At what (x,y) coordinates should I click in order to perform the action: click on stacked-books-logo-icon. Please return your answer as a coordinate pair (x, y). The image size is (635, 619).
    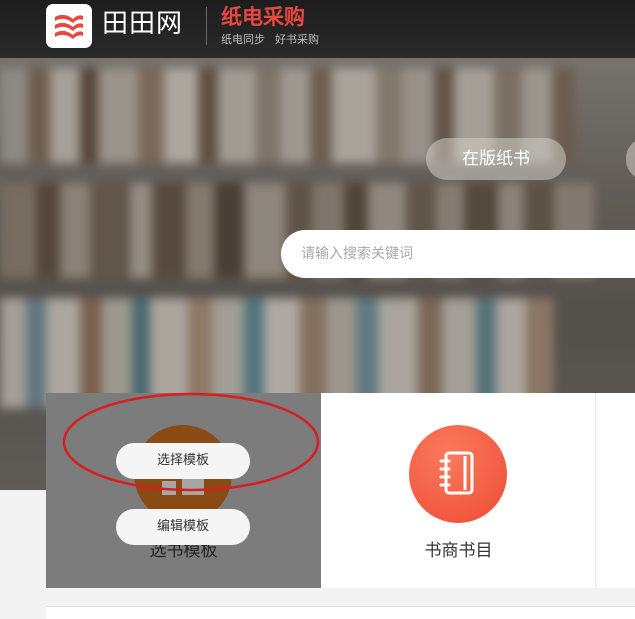
    Looking at the image, I should click on (69, 26).